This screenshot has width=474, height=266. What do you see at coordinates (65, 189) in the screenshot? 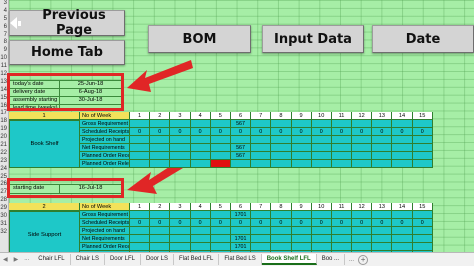
I see `info-row: starting date 16-Jul-18` at bounding box center [65, 189].